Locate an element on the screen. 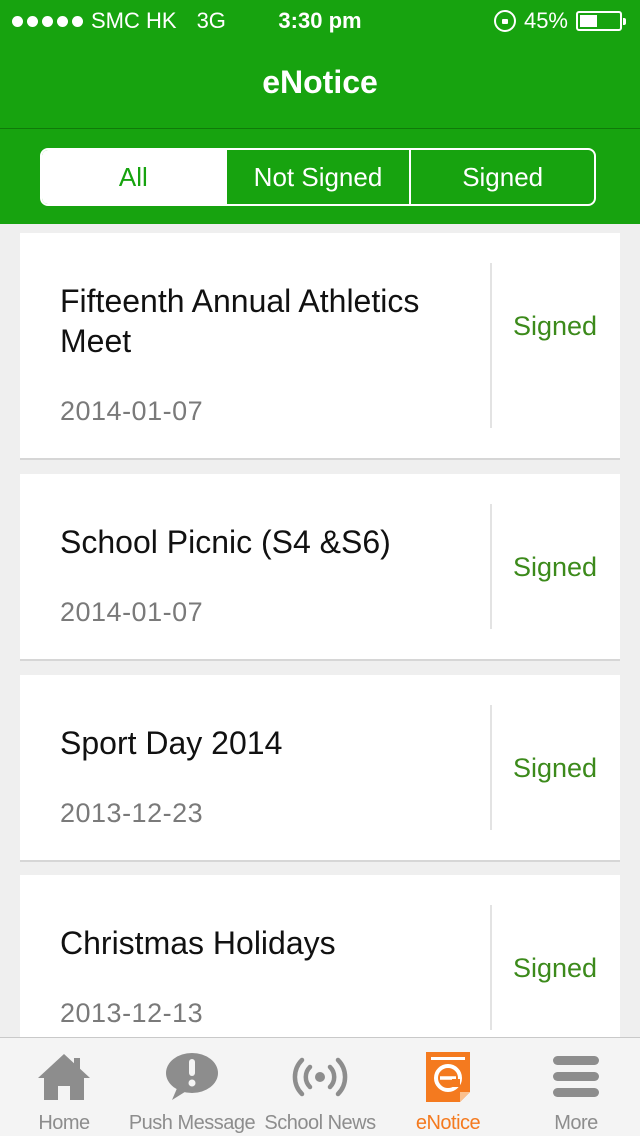 This screenshot has width=640, height=1136. tab-school-news: School News is located at coordinates (320, 1087).